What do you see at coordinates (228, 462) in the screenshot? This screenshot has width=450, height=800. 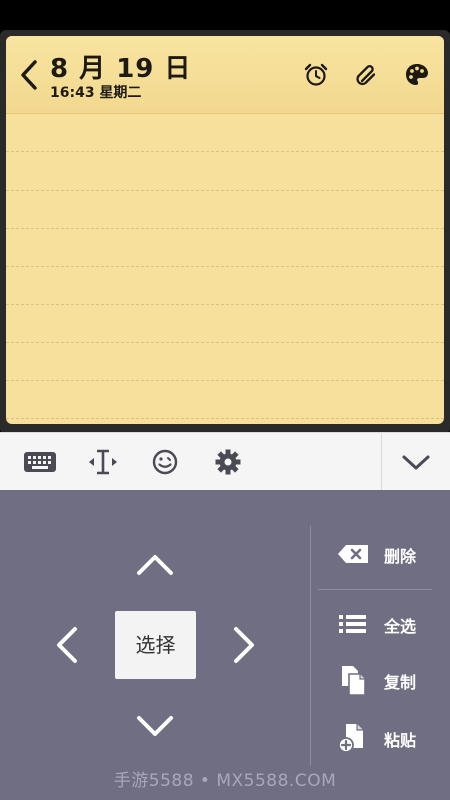 I see `gear-icon` at bounding box center [228, 462].